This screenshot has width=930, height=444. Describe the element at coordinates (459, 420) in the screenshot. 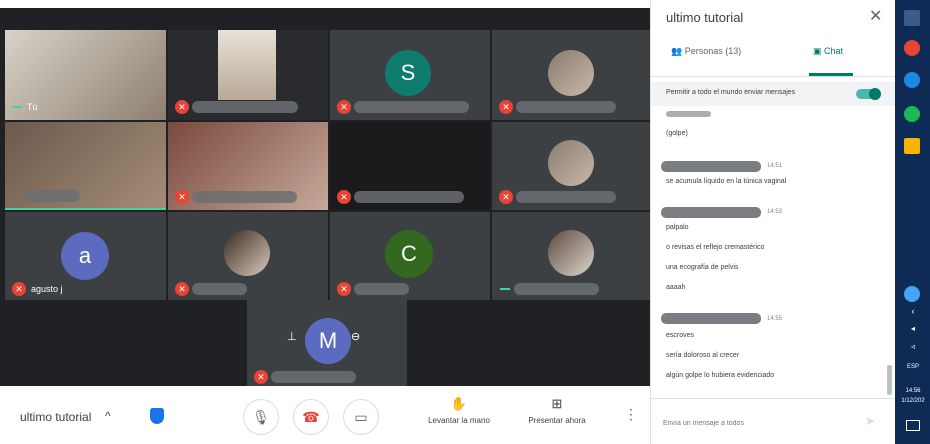

I see `raise-hand-label: Levantar la mano` at that location.